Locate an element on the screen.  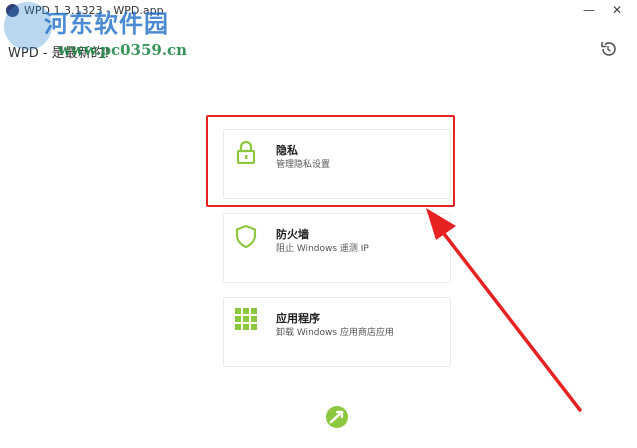
history-icon is located at coordinates (608, 49).